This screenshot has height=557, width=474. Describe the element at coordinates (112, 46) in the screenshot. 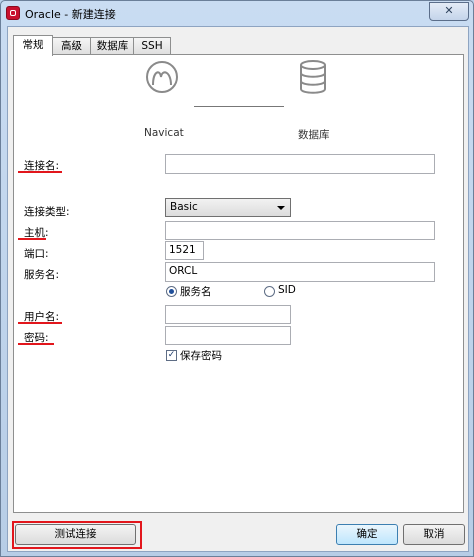

I see `tab-databases: 数据库` at that location.